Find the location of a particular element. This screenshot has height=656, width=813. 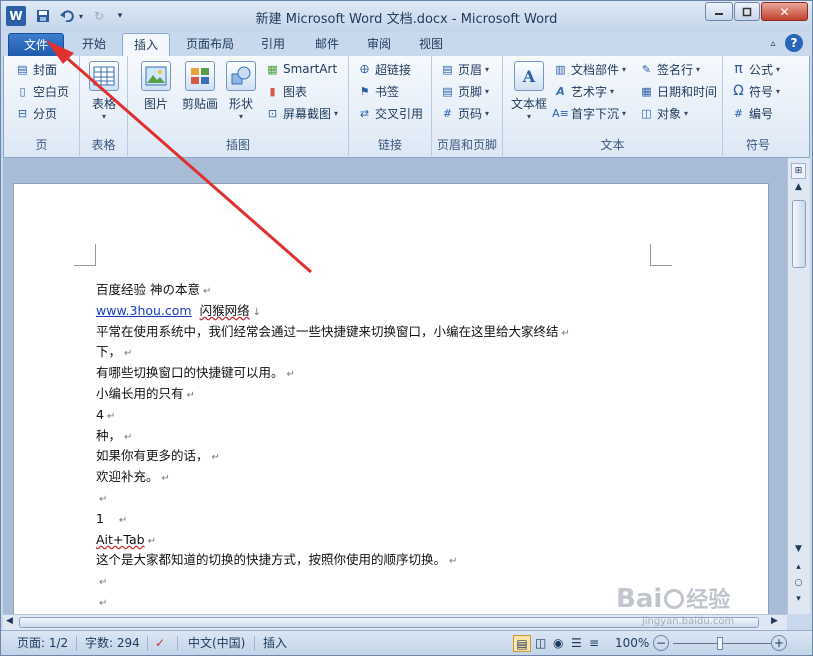

number-icon: # is located at coordinates (738, 113).